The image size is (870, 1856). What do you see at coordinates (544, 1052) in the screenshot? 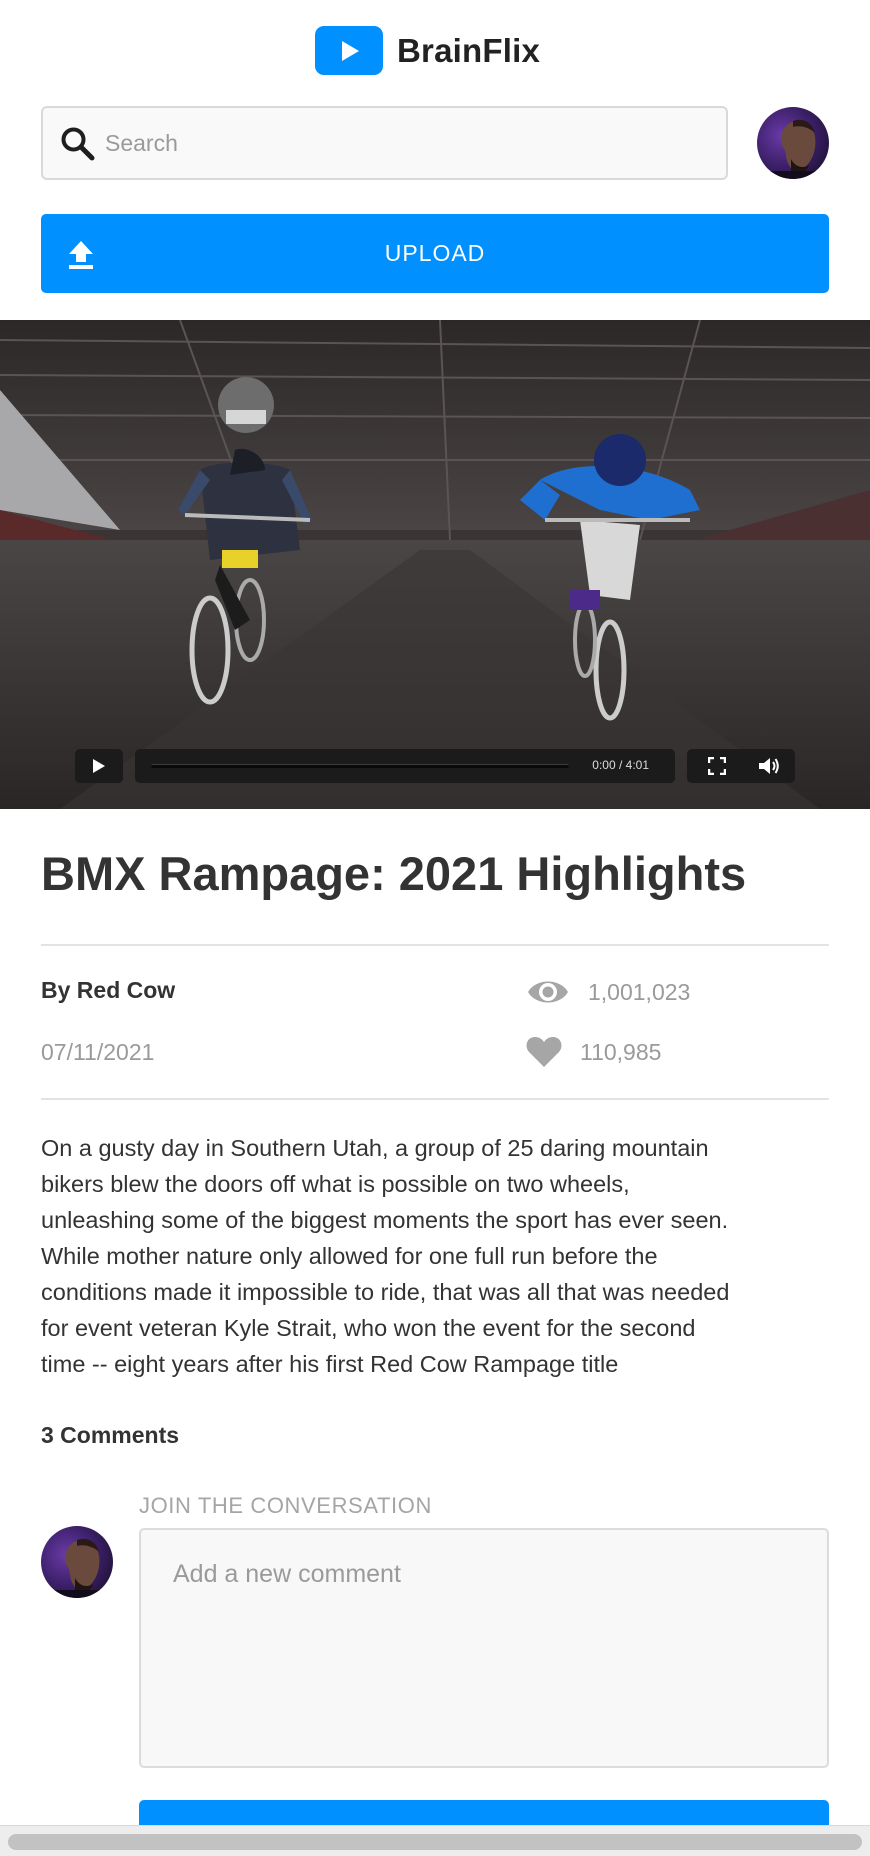
I see `heart-icon` at bounding box center [544, 1052].